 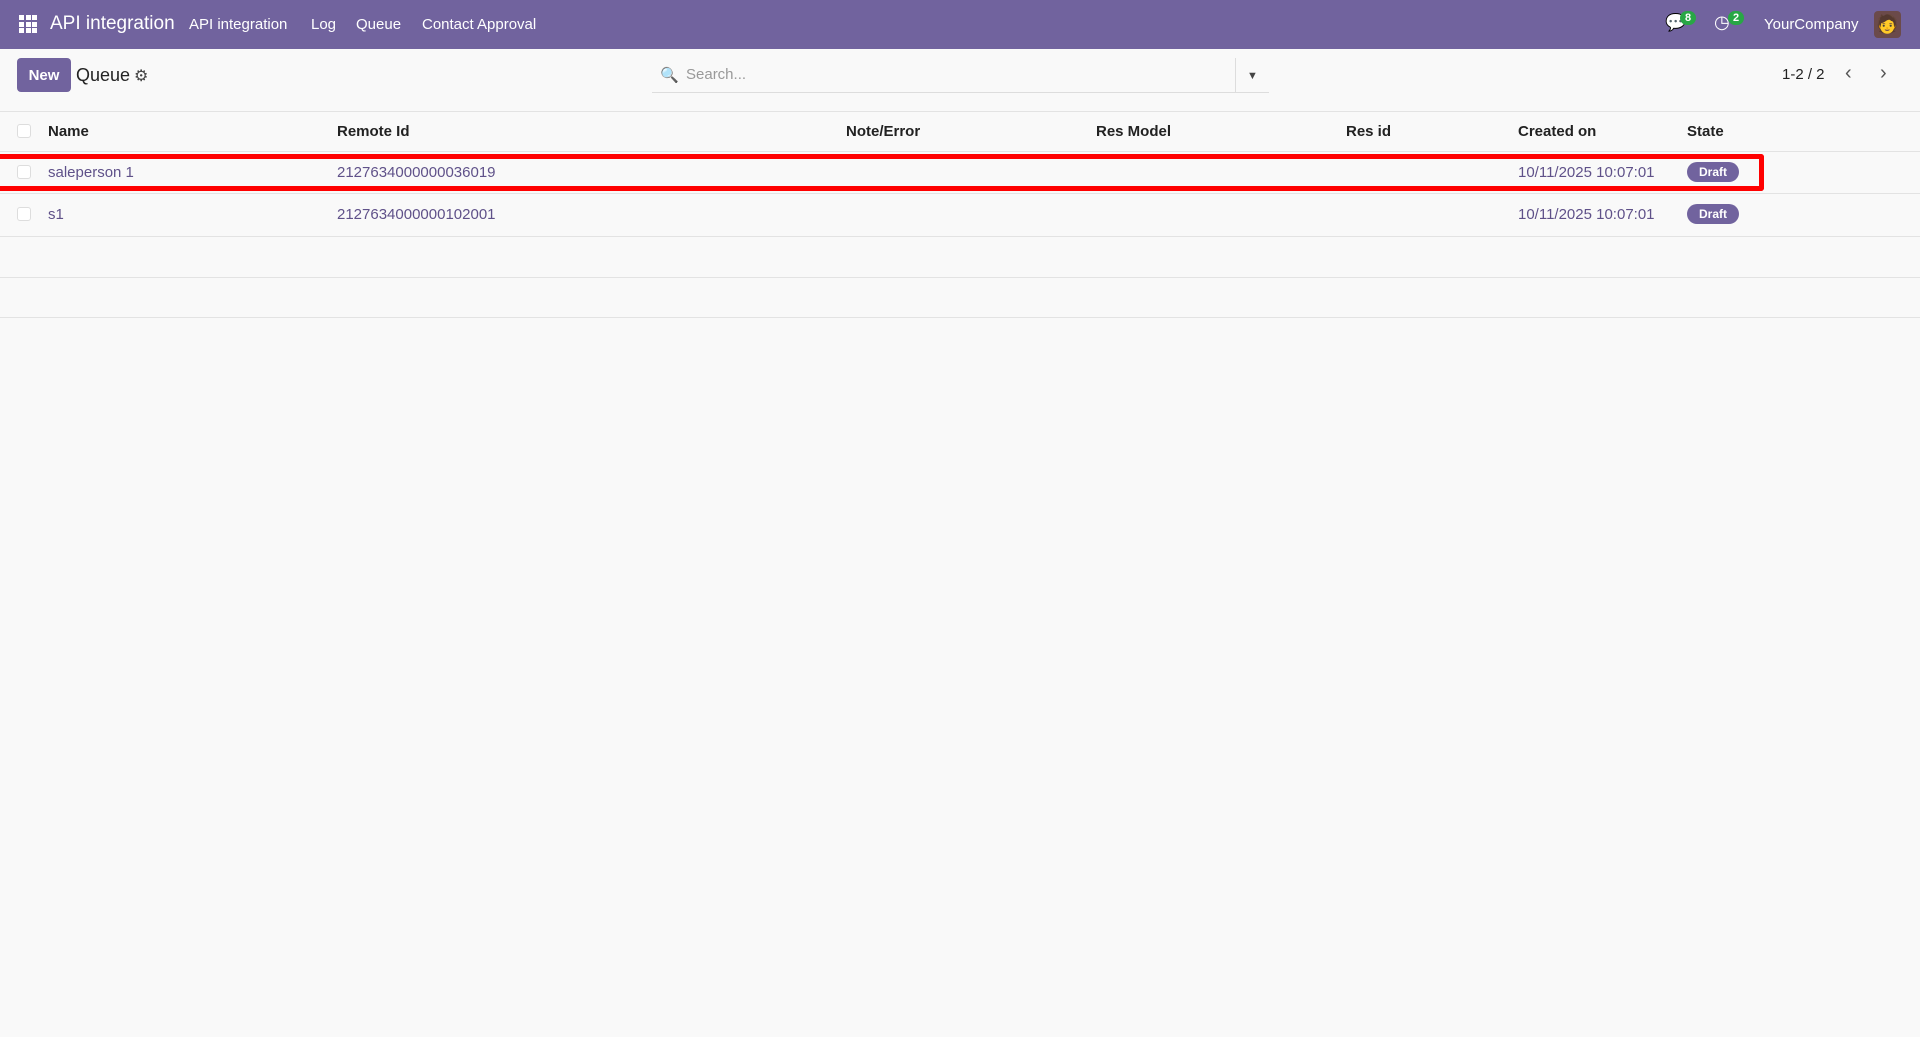 What do you see at coordinates (416, 214) in the screenshot?
I see `row-remote-id: 2127634000000102001` at bounding box center [416, 214].